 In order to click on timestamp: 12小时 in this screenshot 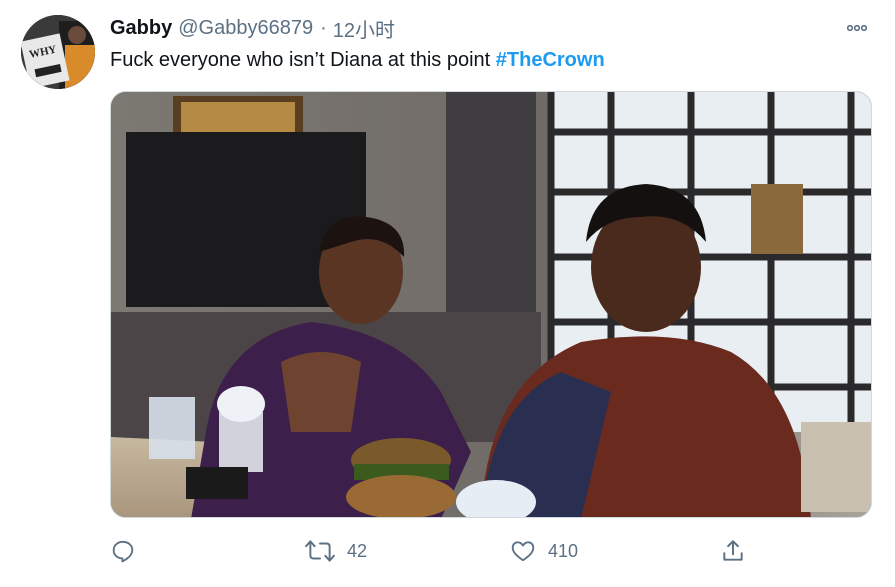, I will do `click(364, 28)`.